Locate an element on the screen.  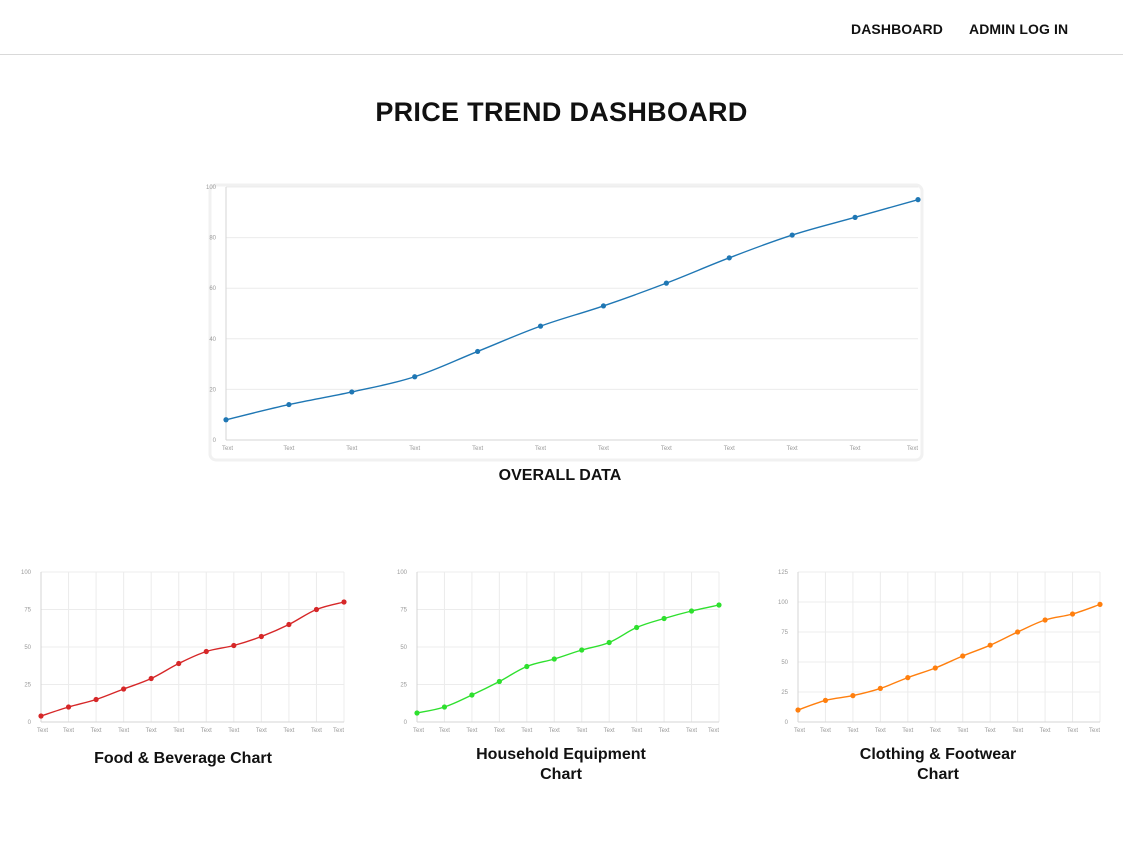
household-y-tick-label: 25 is located at coordinates (403, 686).